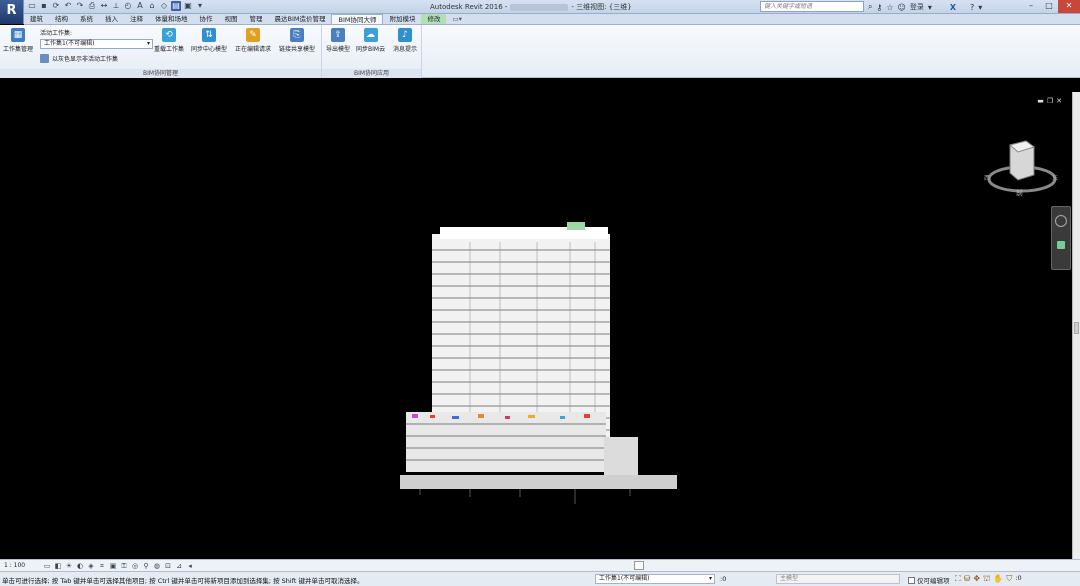  Describe the element at coordinates (1009, 579) in the screenshot. I see `filter-icon: ⛉` at that location.